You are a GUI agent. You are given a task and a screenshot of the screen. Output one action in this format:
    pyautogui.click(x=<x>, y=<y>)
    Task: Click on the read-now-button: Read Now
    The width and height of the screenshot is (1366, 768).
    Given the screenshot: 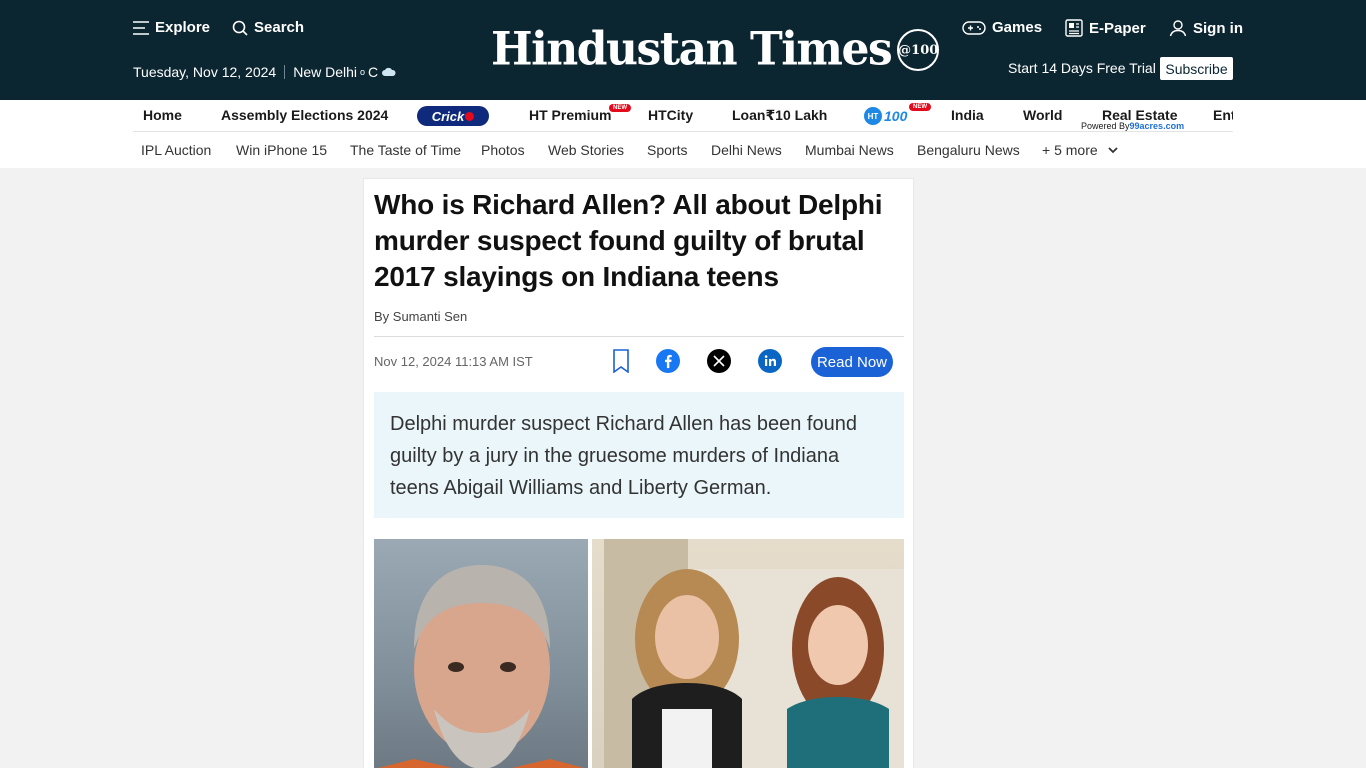 What is the action you would take?
    pyautogui.click(x=852, y=362)
    